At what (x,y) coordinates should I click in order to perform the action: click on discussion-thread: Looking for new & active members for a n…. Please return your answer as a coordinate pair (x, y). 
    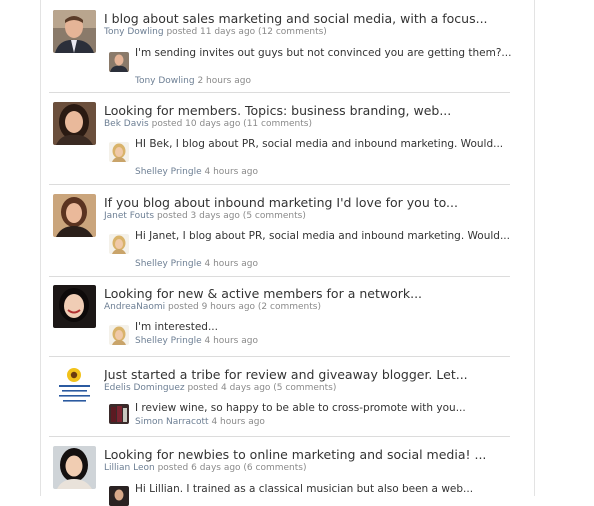
    Looking at the image, I should click on (279, 321).